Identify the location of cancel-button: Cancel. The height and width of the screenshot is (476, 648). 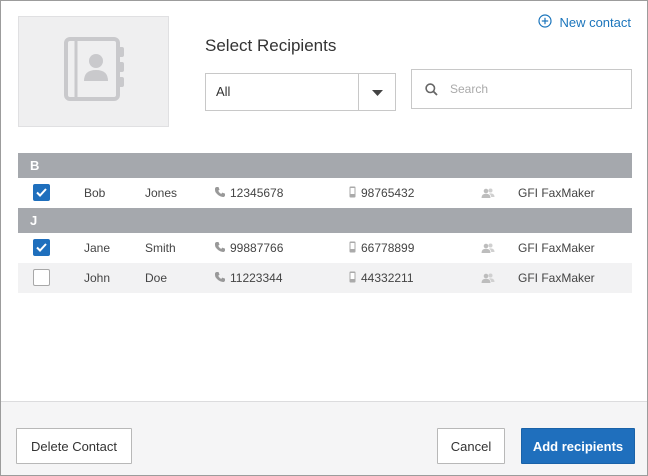
(471, 446).